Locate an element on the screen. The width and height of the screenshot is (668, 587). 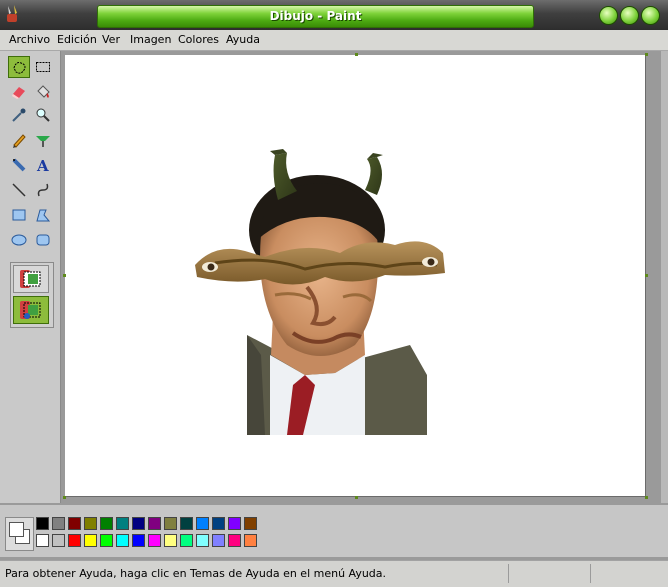
tool-options-box is located at coordinates (32, 295).